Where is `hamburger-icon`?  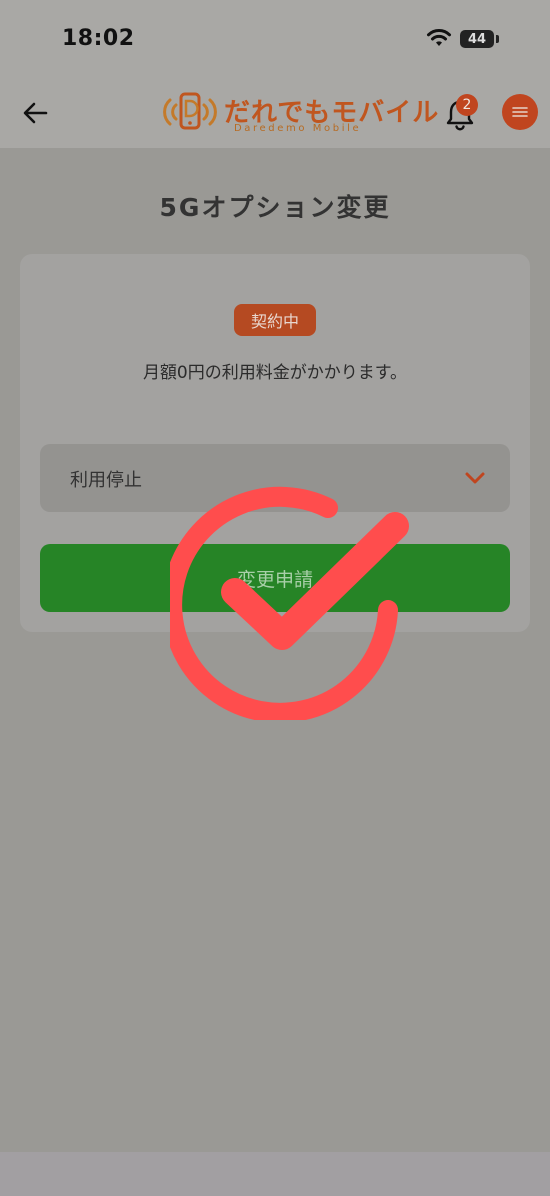
hamburger-icon is located at coordinates (520, 112).